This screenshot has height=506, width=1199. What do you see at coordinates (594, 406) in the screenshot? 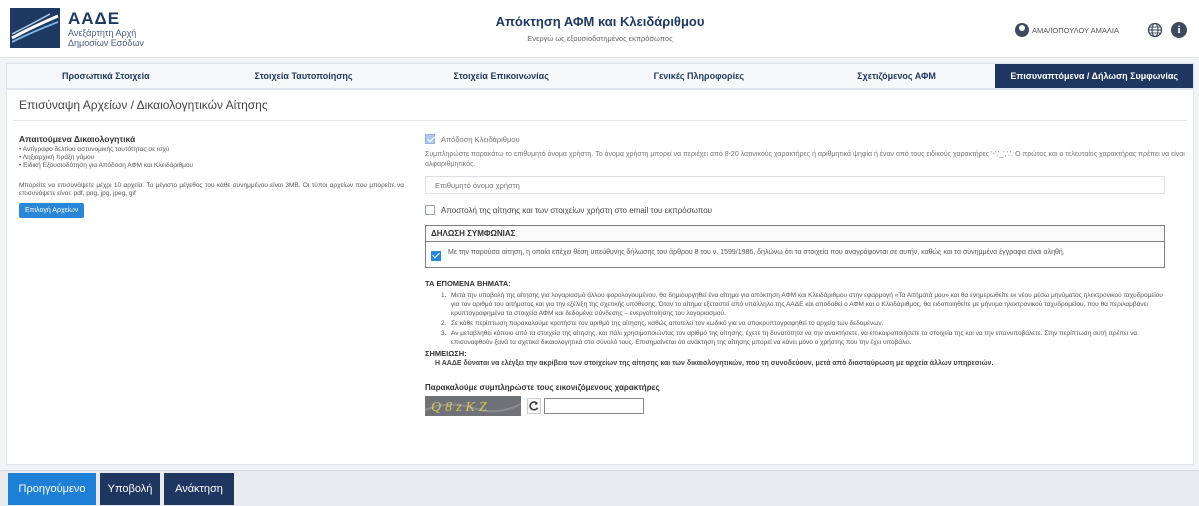
I see `captcha-input` at bounding box center [594, 406].